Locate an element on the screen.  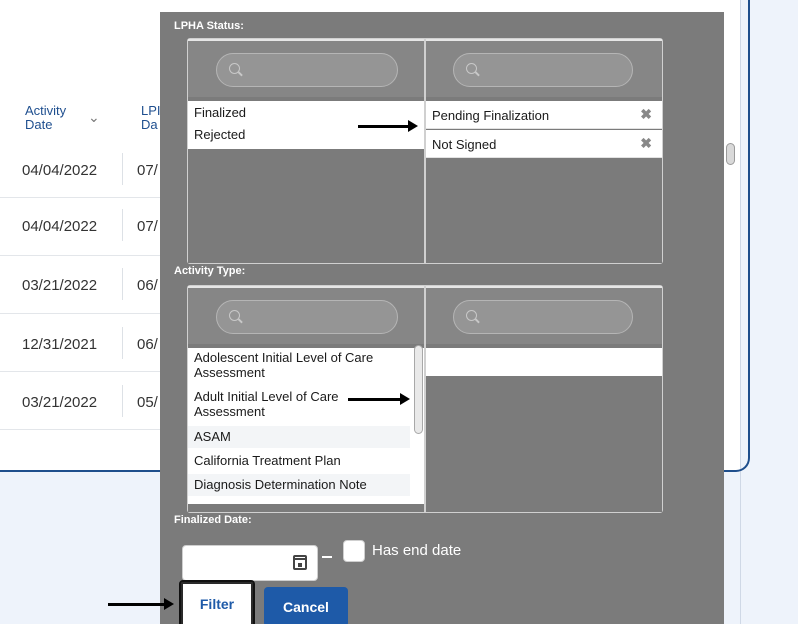
list-item: California Treatment Plan is located at coordinates (299, 461).